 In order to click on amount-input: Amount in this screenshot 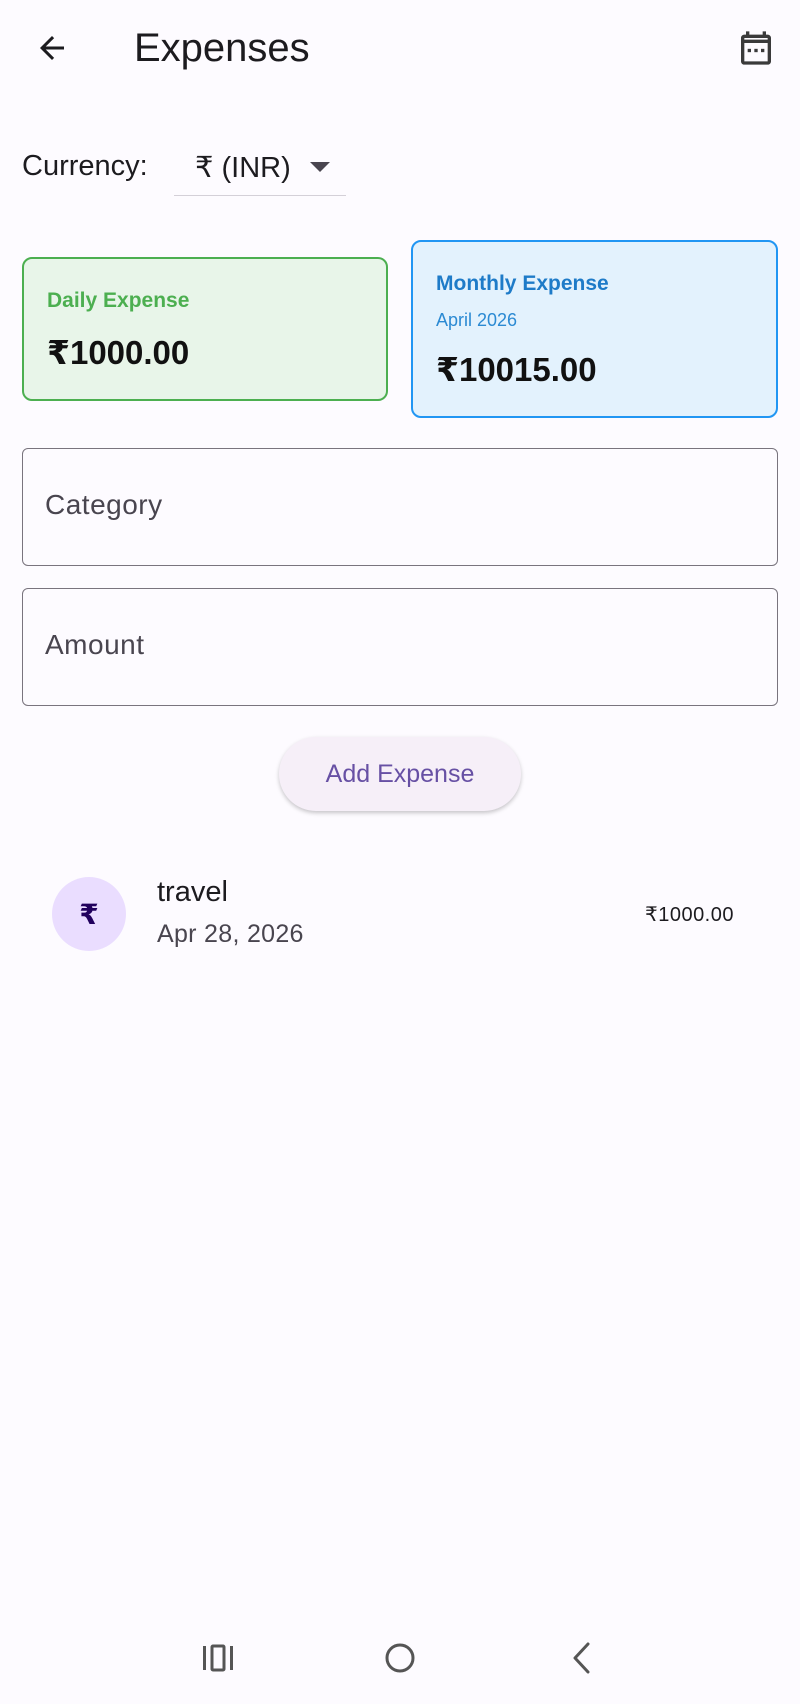, I will do `click(400, 647)`.